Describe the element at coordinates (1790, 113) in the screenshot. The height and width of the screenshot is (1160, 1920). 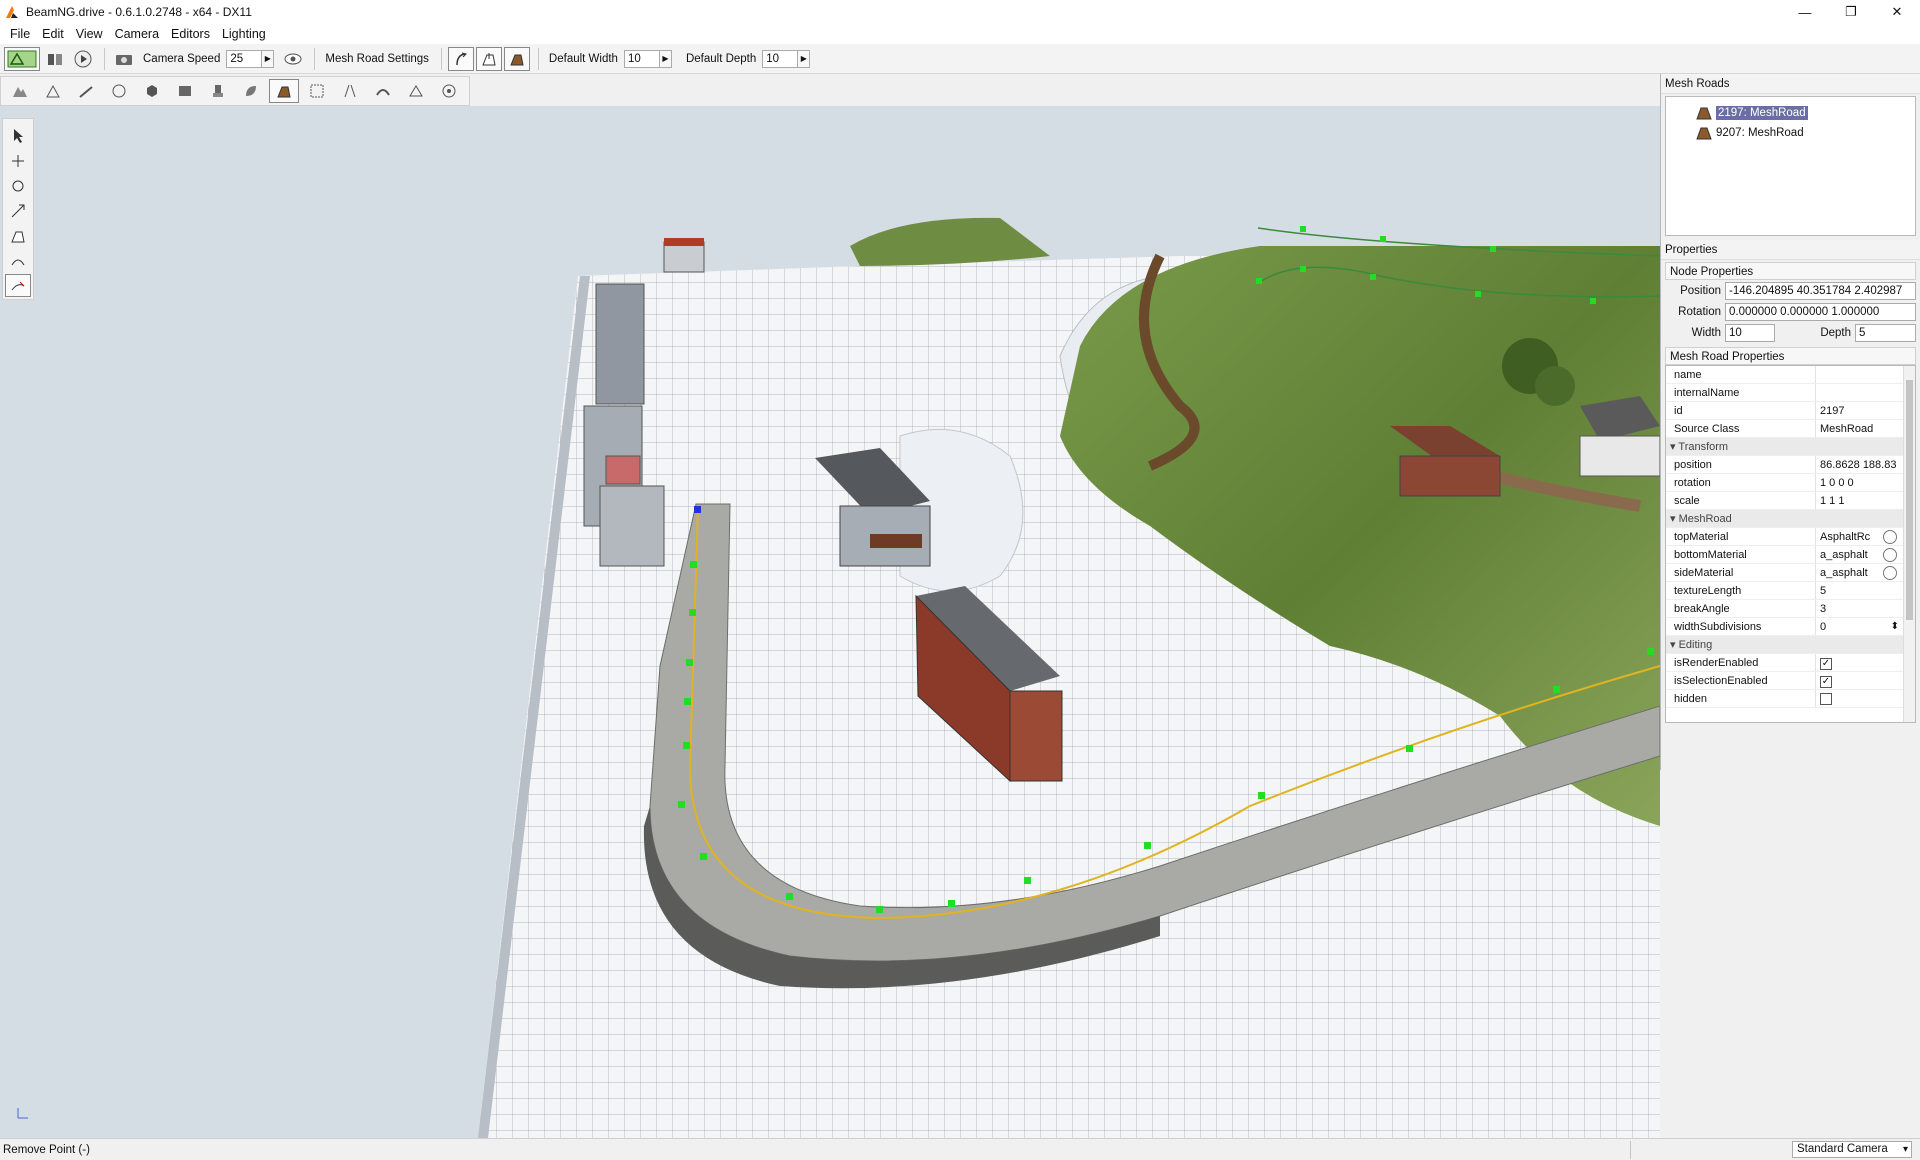
I see `tree-item-meshroad-2197: 2197: MeshRoad` at that location.